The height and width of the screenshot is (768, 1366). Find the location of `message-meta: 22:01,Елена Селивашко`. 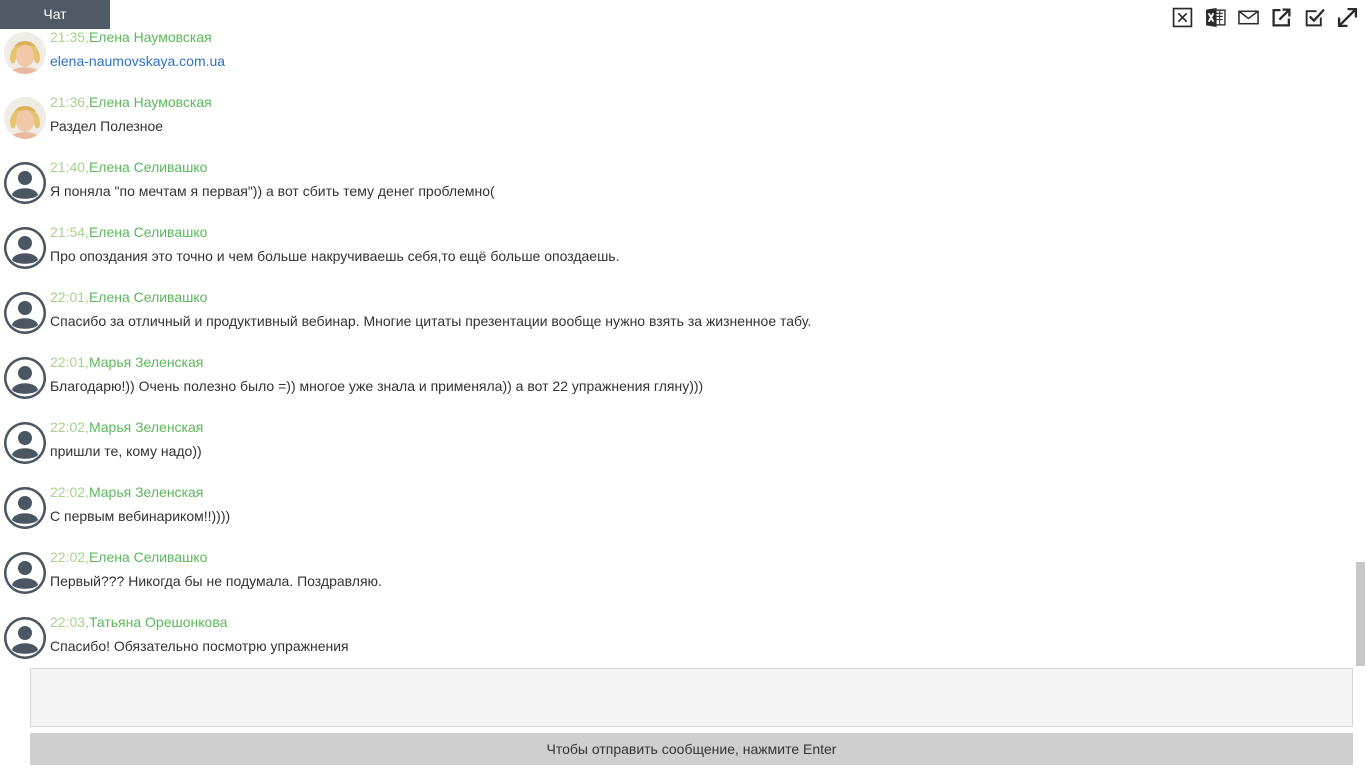

message-meta: 22:01,Елена Селивашко is located at coordinates (128, 297).